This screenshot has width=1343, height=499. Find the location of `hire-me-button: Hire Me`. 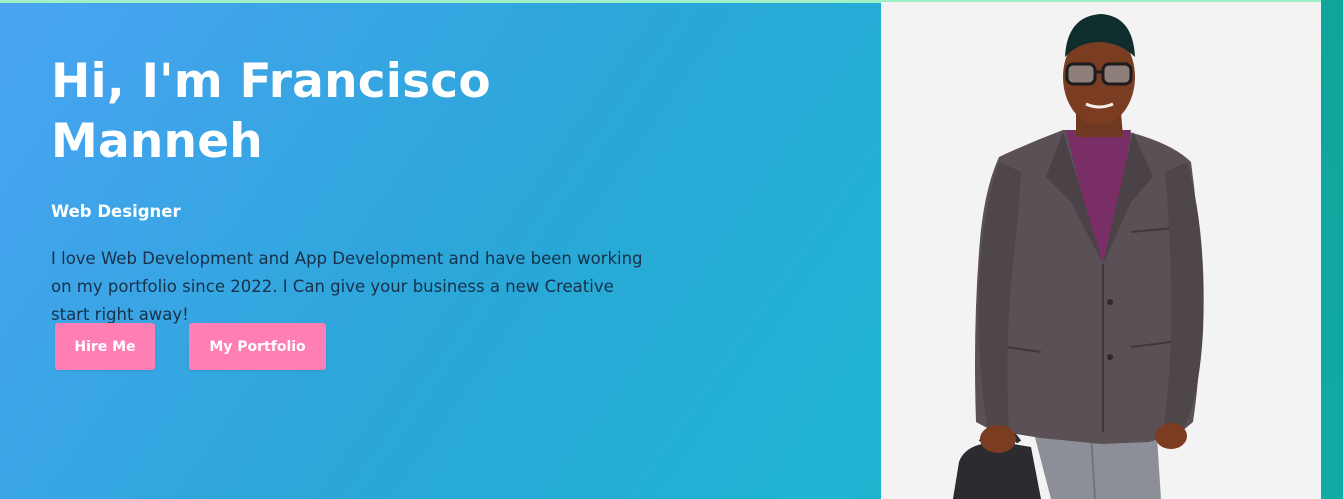

hire-me-button: Hire Me is located at coordinates (105, 346).